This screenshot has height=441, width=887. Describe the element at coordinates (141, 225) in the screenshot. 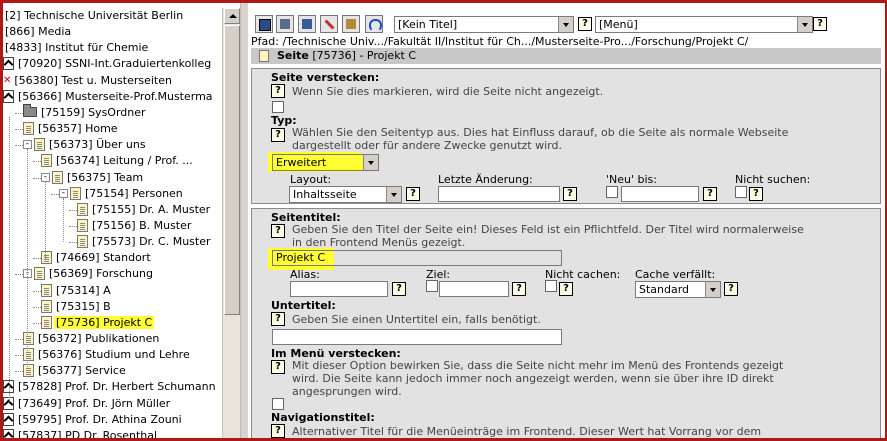

I see `tree-item-label: [75156] B. Muster` at that location.